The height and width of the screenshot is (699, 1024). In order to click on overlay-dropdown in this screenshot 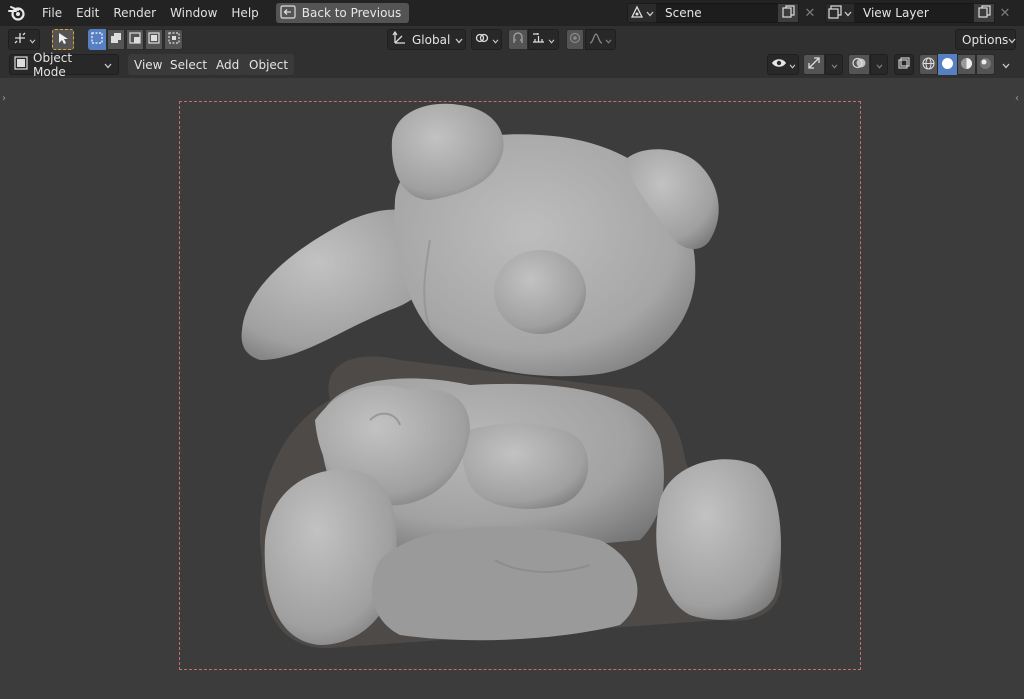, I will do `click(879, 64)`.